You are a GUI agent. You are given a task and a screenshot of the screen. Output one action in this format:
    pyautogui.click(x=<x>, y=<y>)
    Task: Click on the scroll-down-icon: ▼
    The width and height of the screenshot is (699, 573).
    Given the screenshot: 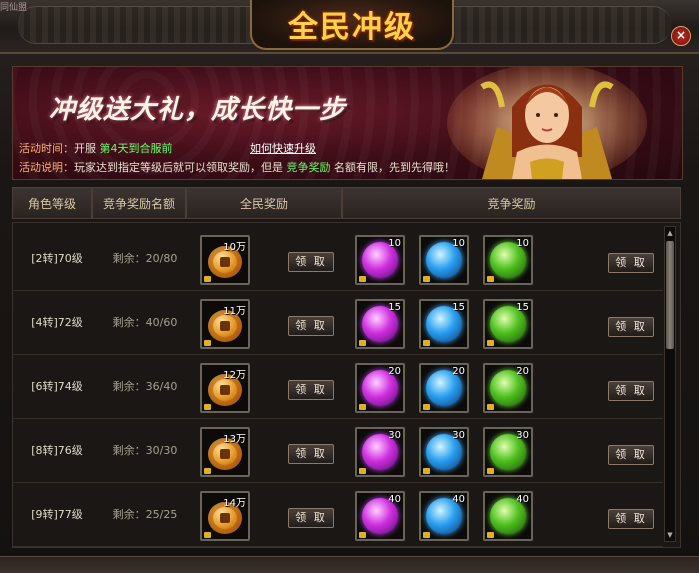 What is the action you would take?
    pyautogui.click(x=670, y=535)
    